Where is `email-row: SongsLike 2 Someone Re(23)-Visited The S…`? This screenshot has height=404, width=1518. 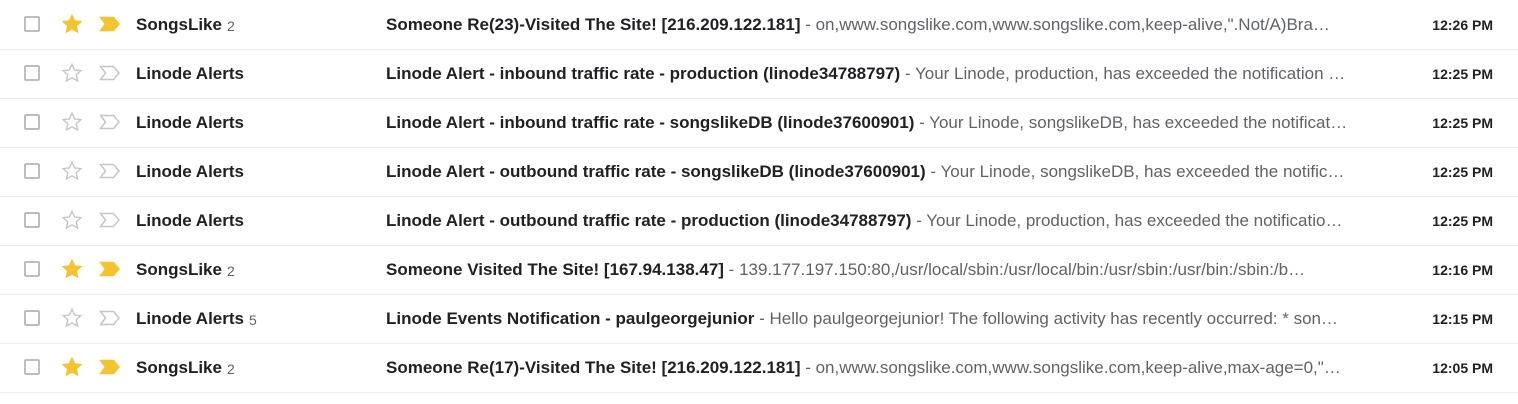
email-row: SongsLike 2 Someone Re(23)-Visited The S… is located at coordinates (759, 25).